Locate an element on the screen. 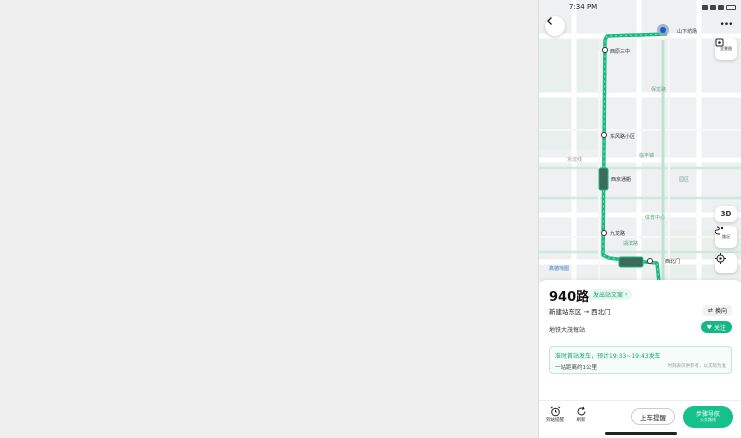 The height and width of the screenshot is (438, 741). refresh-icon is located at coordinates (581, 411).